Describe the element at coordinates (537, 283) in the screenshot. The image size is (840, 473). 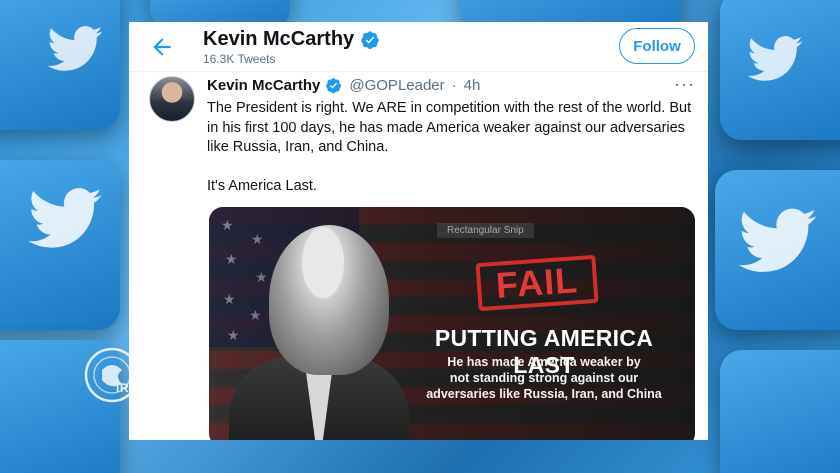
I see `fail-stamp: FAIL` at that location.